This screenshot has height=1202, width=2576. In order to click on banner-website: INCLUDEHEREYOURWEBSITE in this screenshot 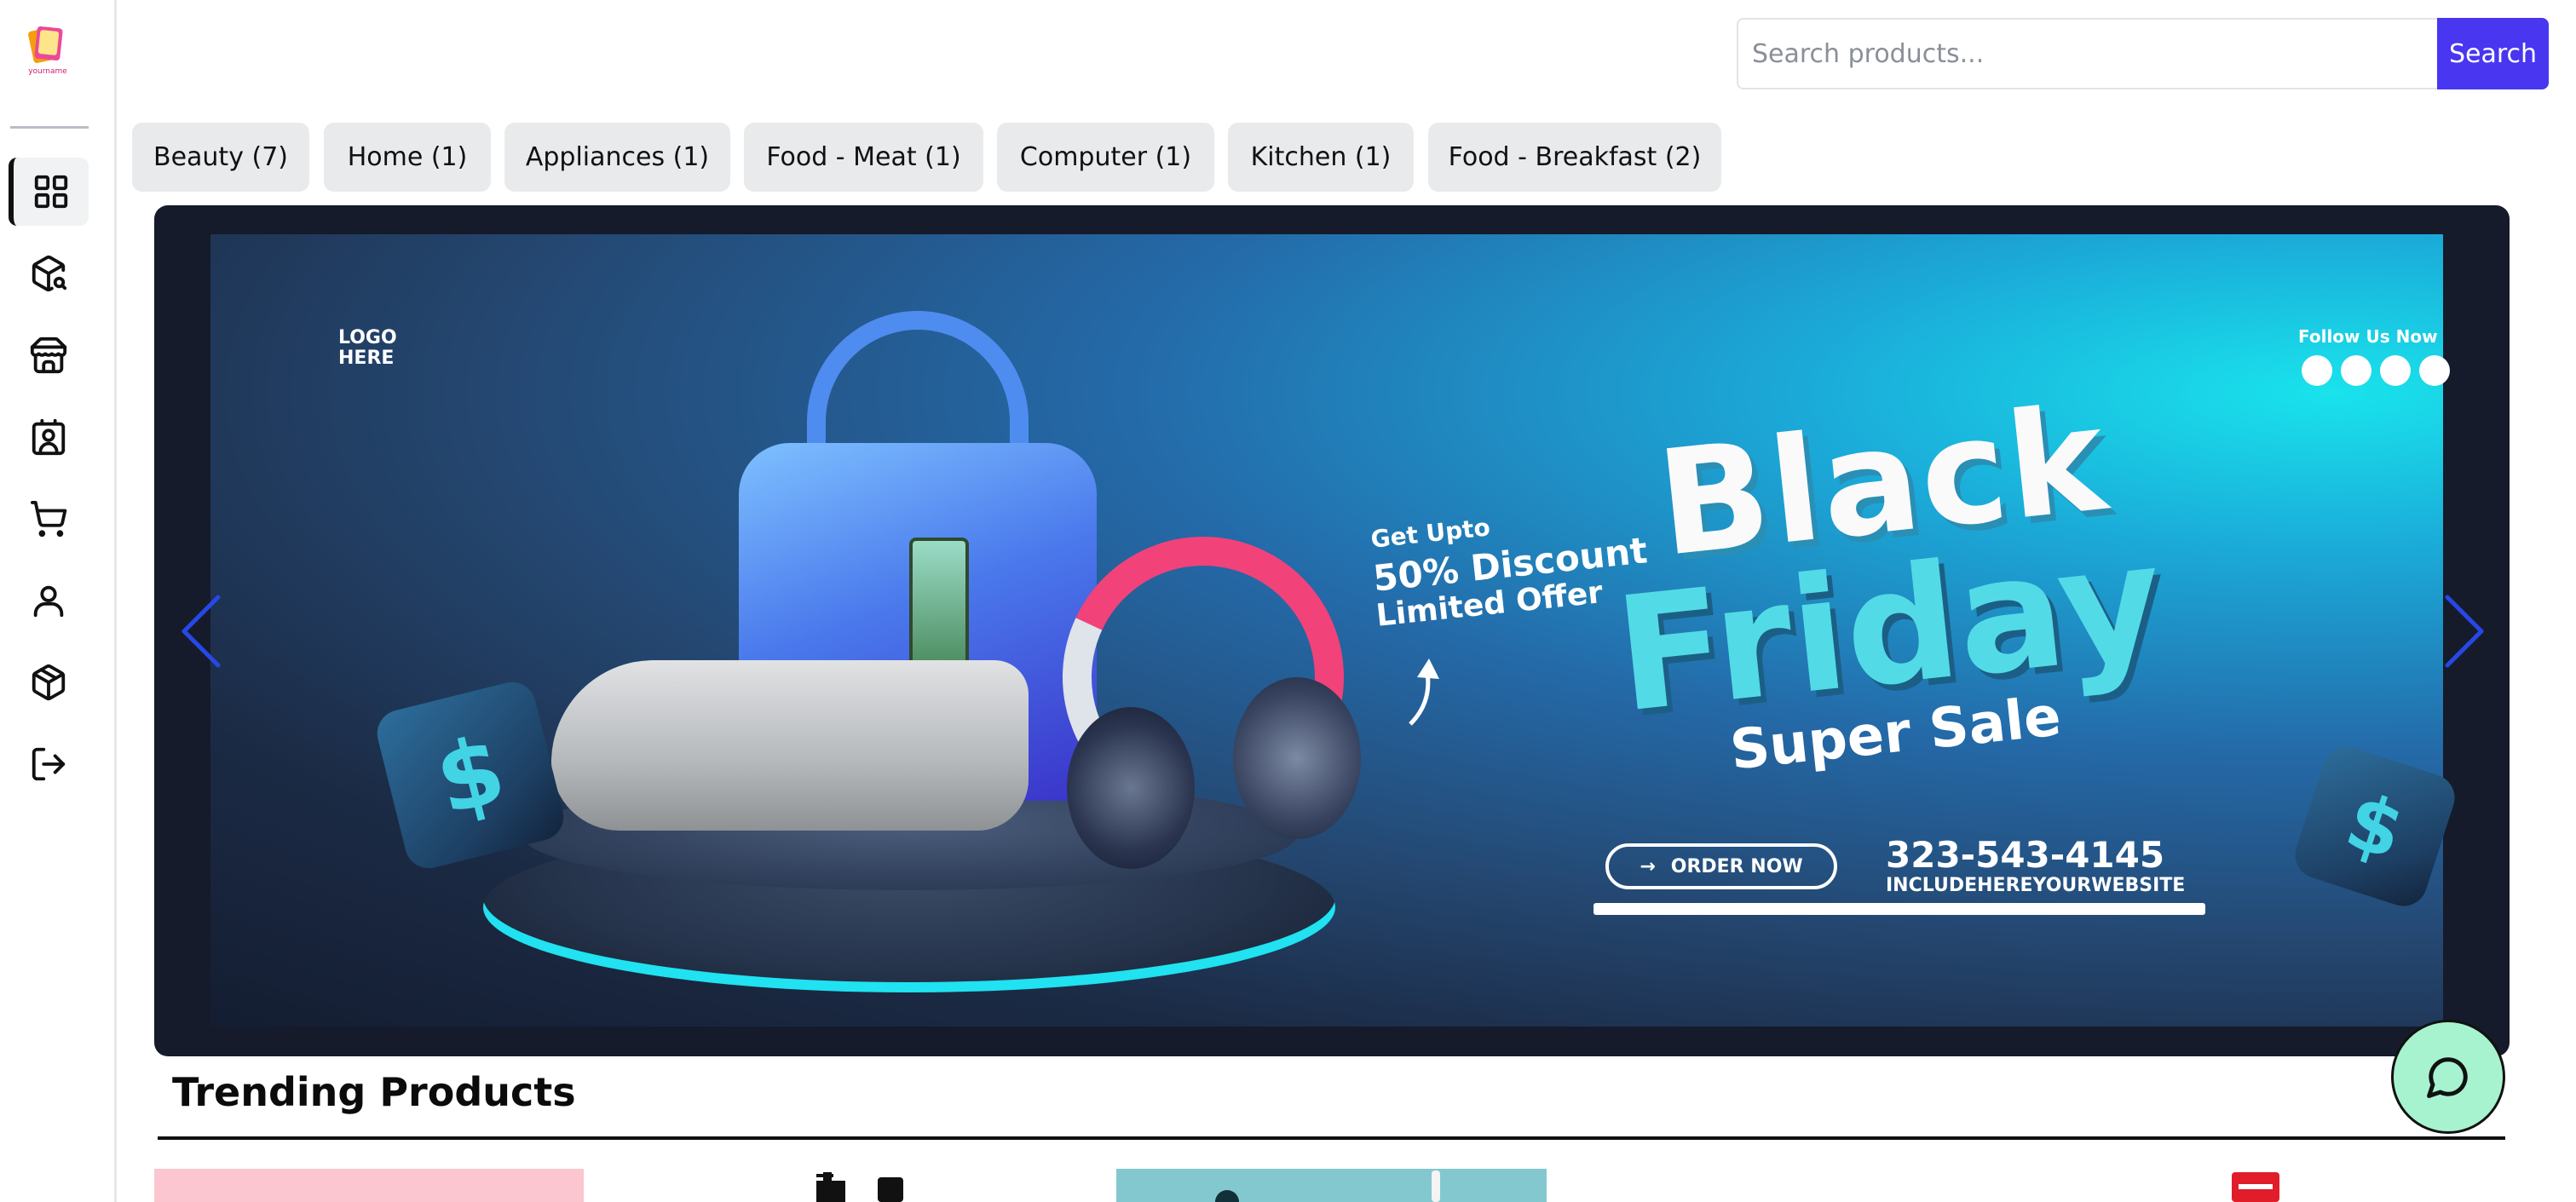, I will do `click(2036, 886)`.